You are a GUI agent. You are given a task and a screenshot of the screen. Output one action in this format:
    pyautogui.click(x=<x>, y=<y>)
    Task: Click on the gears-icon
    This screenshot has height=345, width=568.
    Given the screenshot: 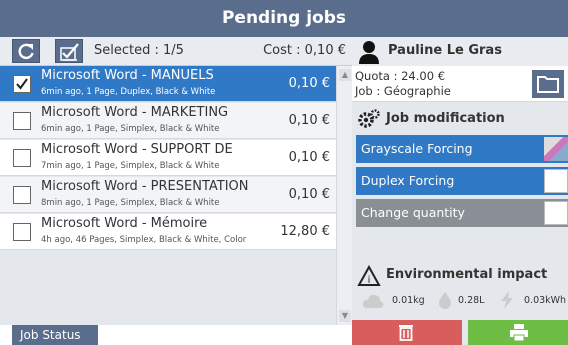 What is the action you would take?
    pyautogui.click(x=369, y=118)
    